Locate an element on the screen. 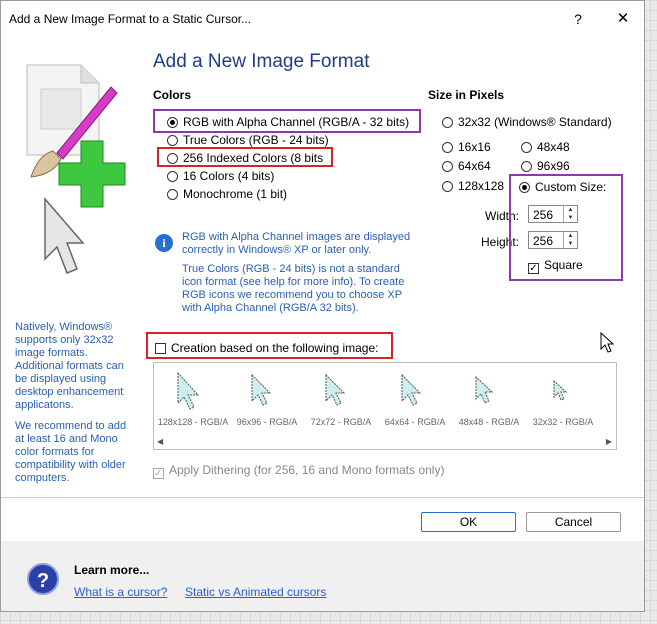 The height and width of the screenshot is (624, 657). scroll-right-icon: ▶ is located at coordinates (609, 441).